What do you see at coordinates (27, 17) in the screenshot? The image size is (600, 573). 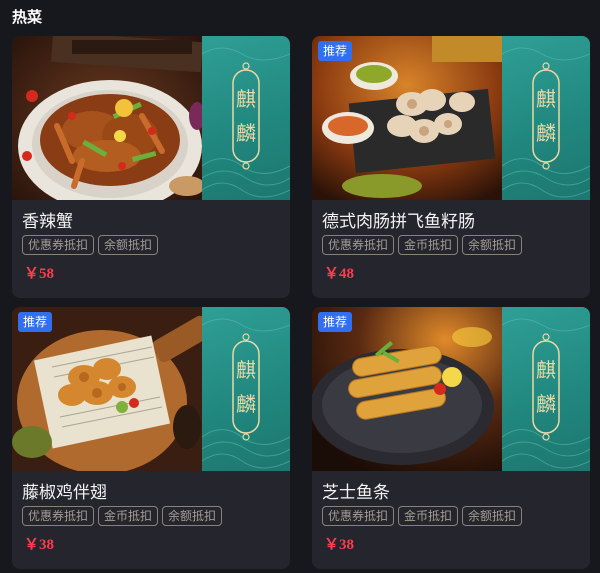 I see `section-title: 热菜` at bounding box center [27, 17].